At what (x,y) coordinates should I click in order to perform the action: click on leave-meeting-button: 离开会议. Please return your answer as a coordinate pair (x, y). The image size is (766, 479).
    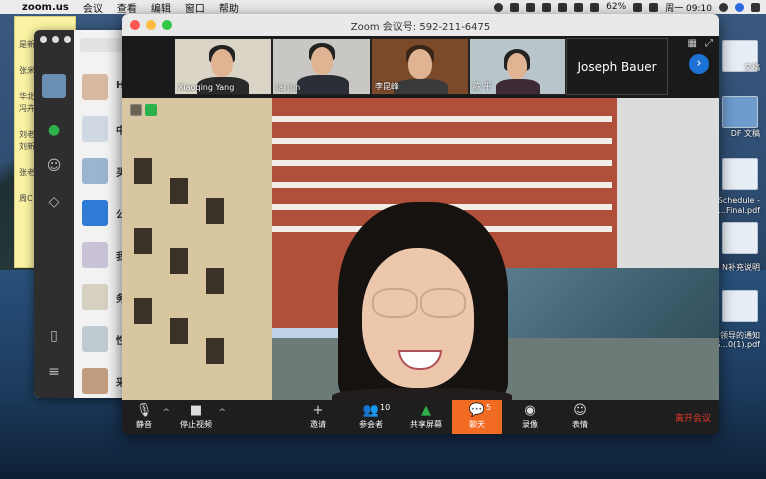
    Looking at the image, I should click on (693, 417).